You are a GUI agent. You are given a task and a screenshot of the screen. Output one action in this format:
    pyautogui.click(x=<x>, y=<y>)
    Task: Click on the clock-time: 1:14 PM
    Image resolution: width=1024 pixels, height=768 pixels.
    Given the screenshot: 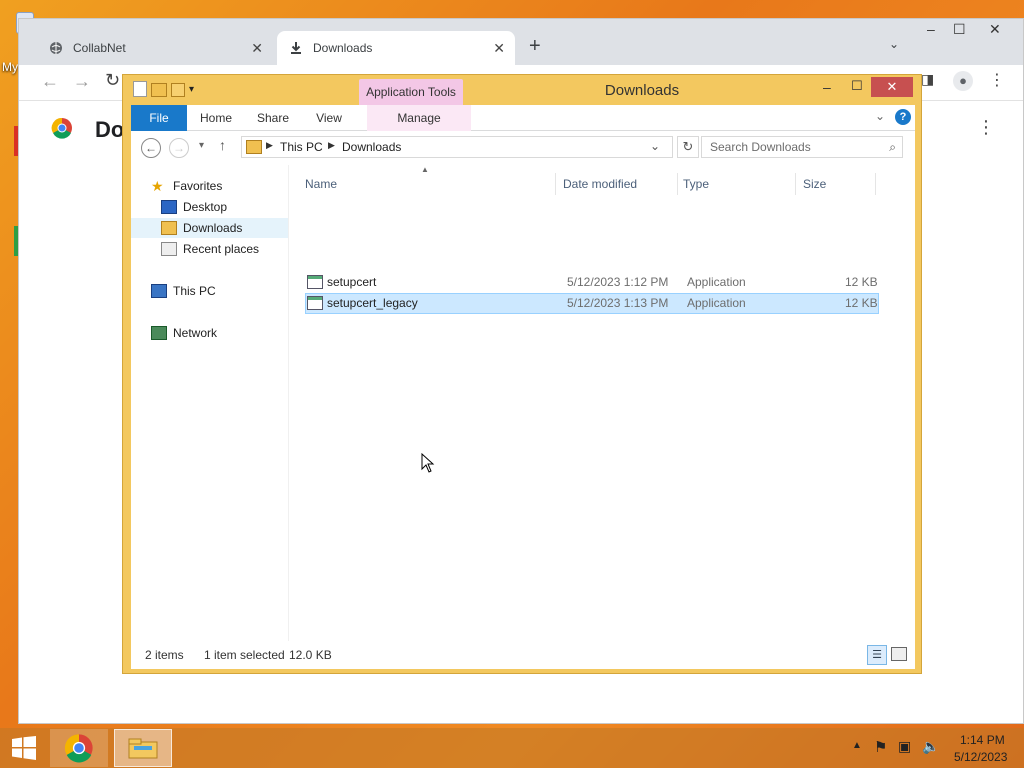 What is the action you would take?
    pyautogui.click(x=982, y=740)
    